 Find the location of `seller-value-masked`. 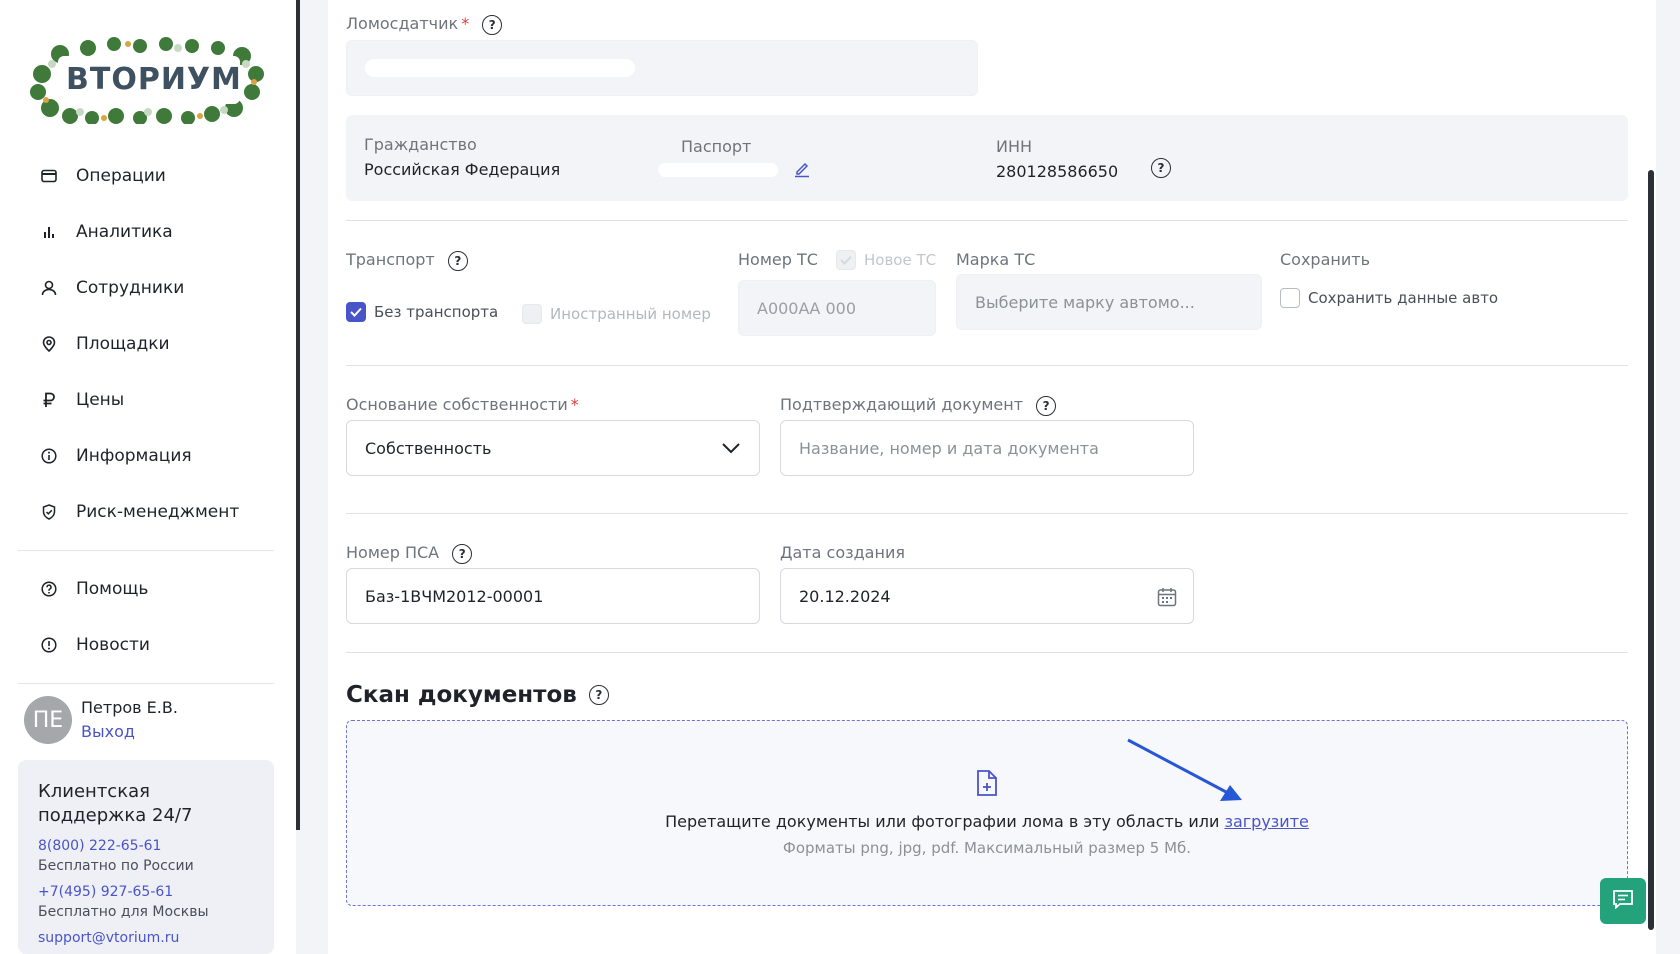

seller-value-masked is located at coordinates (500, 68).